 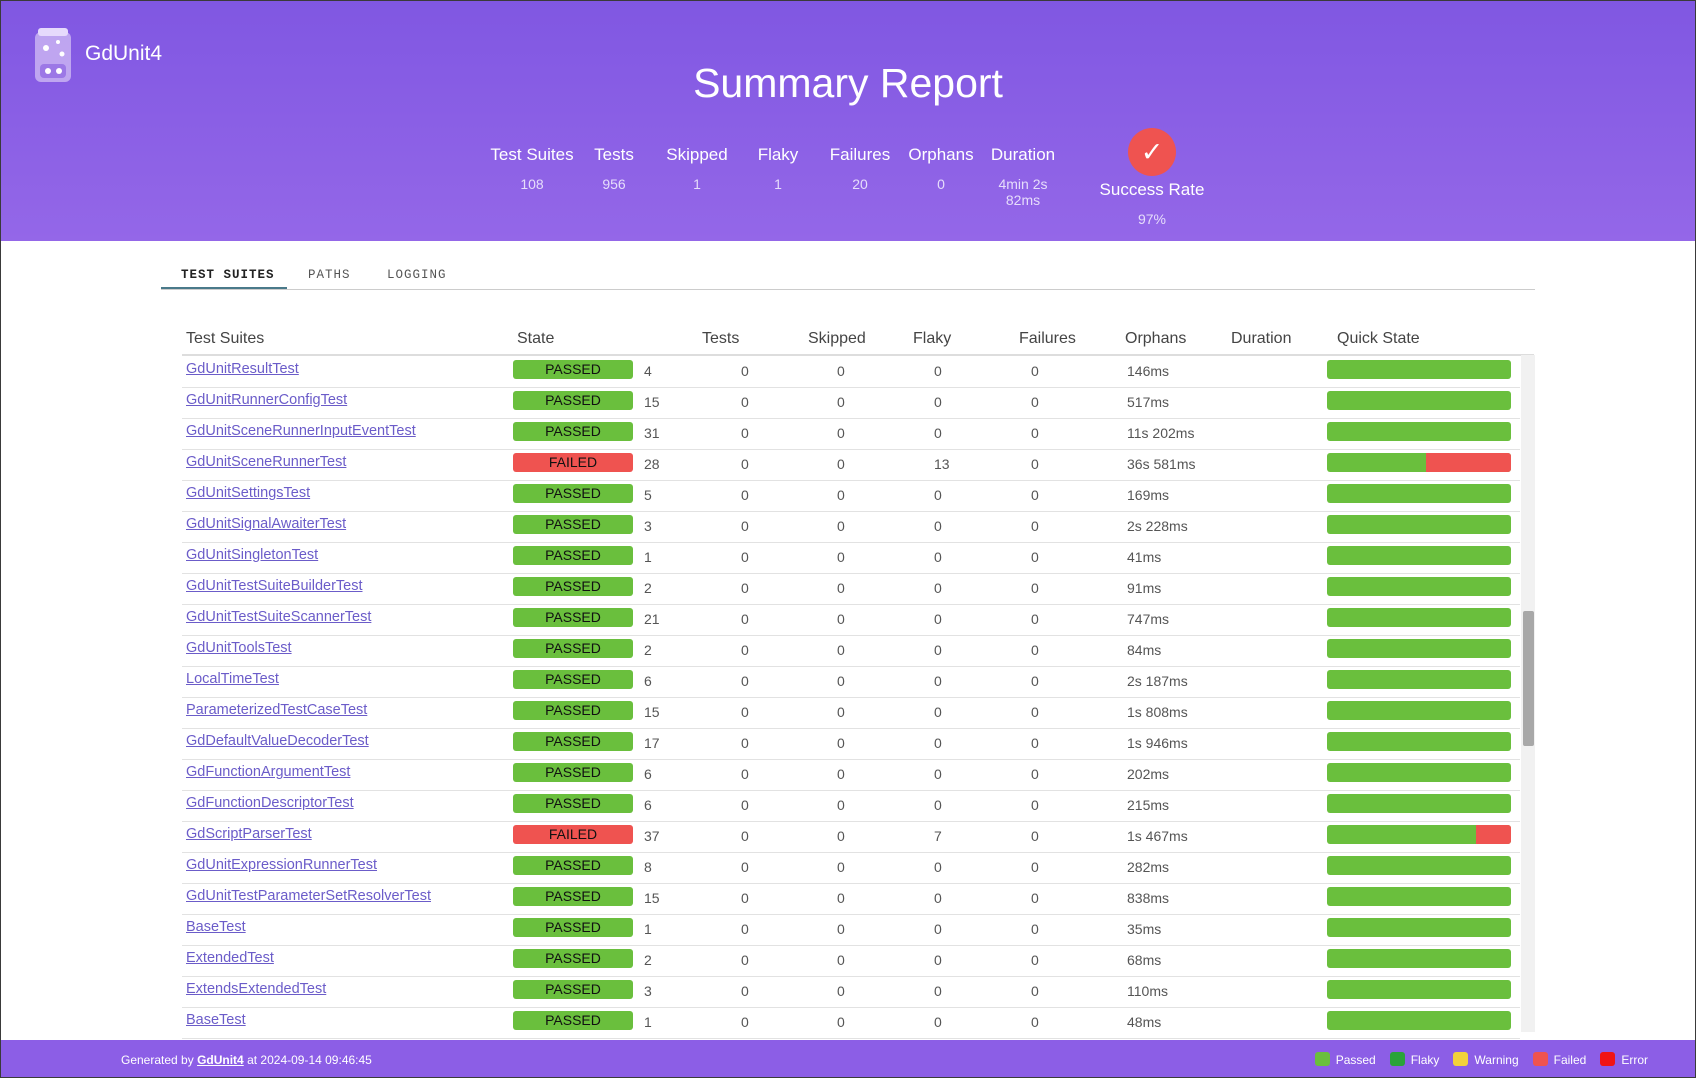 What do you see at coordinates (535, 339) in the screenshot?
I see `column-header: State` at bounding box center [535, 339].